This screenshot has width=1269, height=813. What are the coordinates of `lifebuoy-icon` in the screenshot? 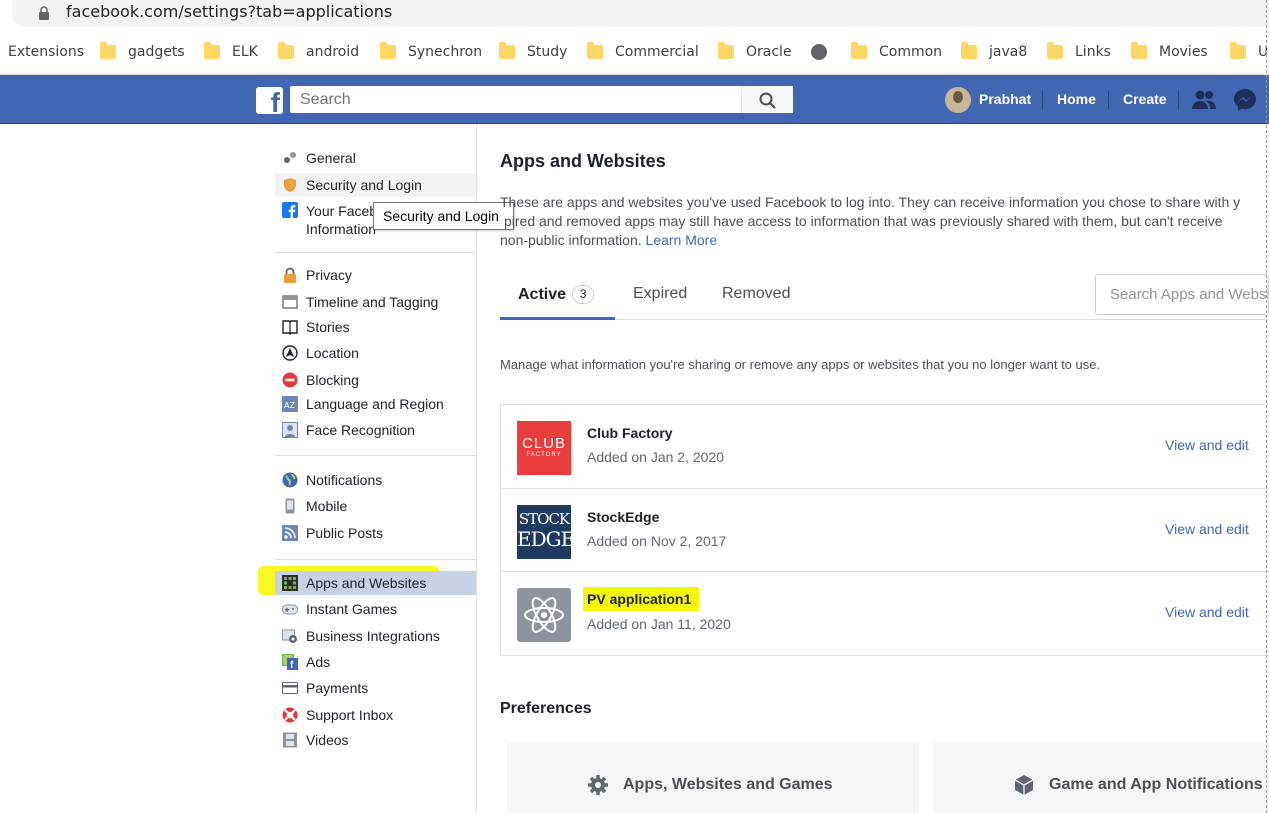 It's located at (290, 715).